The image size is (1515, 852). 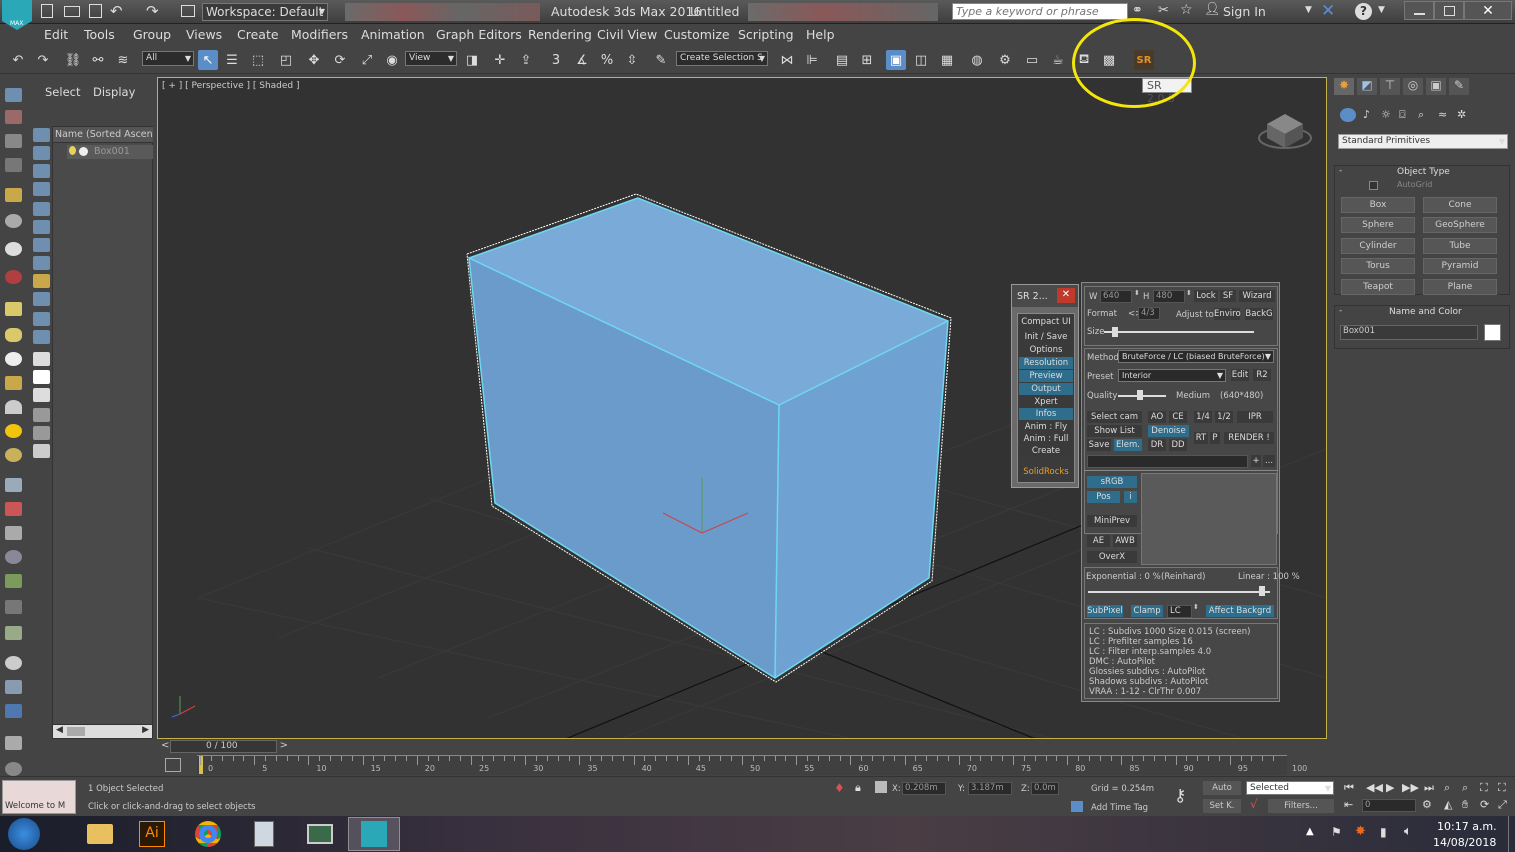 What do you see at coordinates (123, 60) in the screenshot?
I see `bind-space-warp-icon: ≋` at bounding box center [123, 60].